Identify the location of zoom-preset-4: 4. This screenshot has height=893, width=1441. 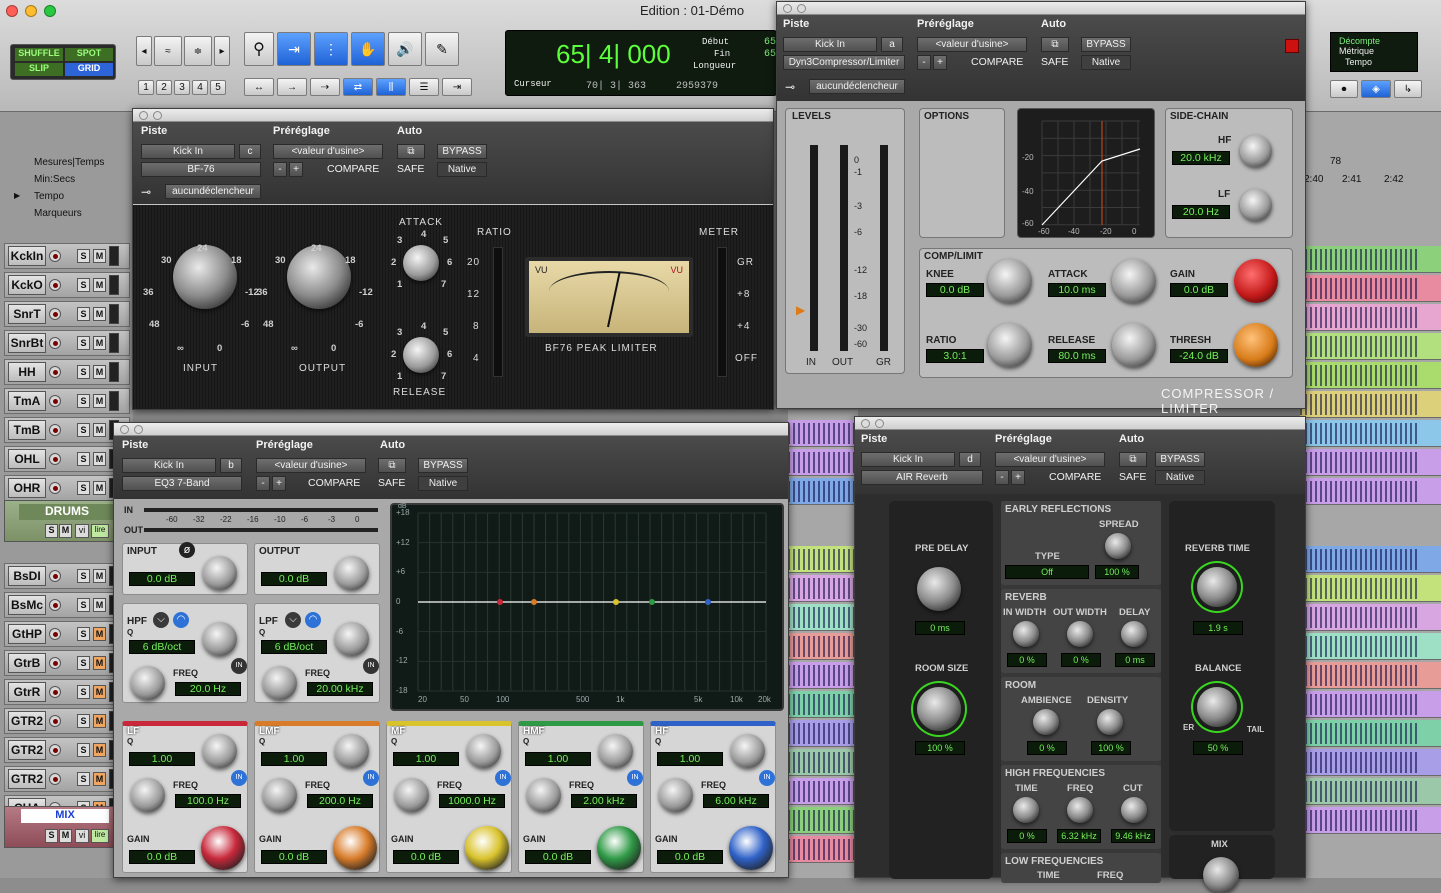
(200, 87).